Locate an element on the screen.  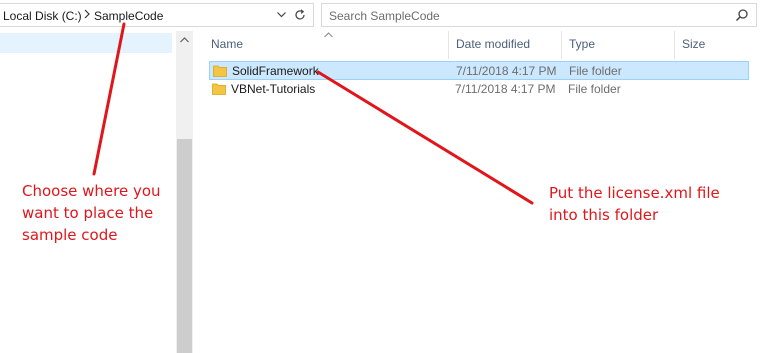
annotation-line: Choose where you is located at coordinates (91, 191).